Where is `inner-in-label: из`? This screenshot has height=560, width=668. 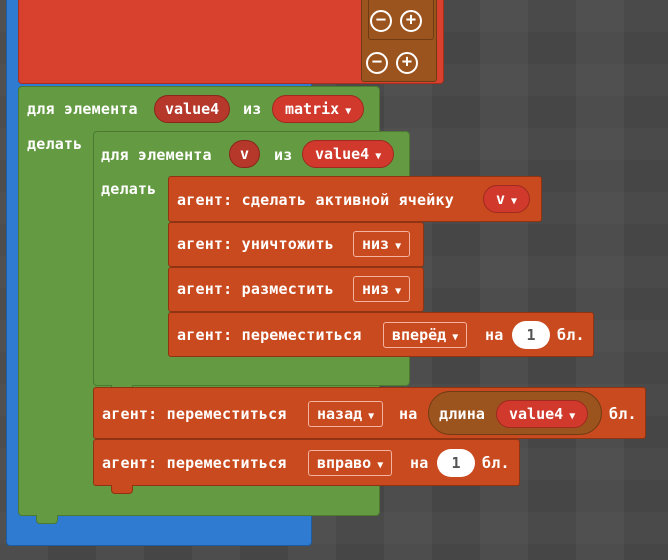 inner-in-label: из is located at coordinates (283, 155).